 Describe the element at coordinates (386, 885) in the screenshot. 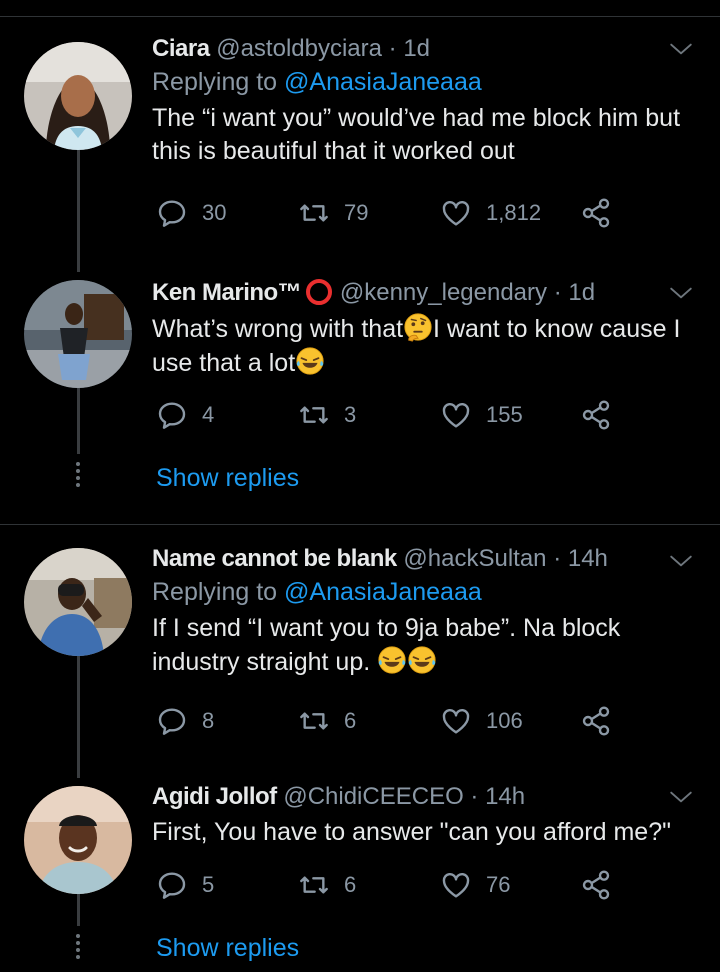

I see `tweet-actions: 5 6 76` at that location.